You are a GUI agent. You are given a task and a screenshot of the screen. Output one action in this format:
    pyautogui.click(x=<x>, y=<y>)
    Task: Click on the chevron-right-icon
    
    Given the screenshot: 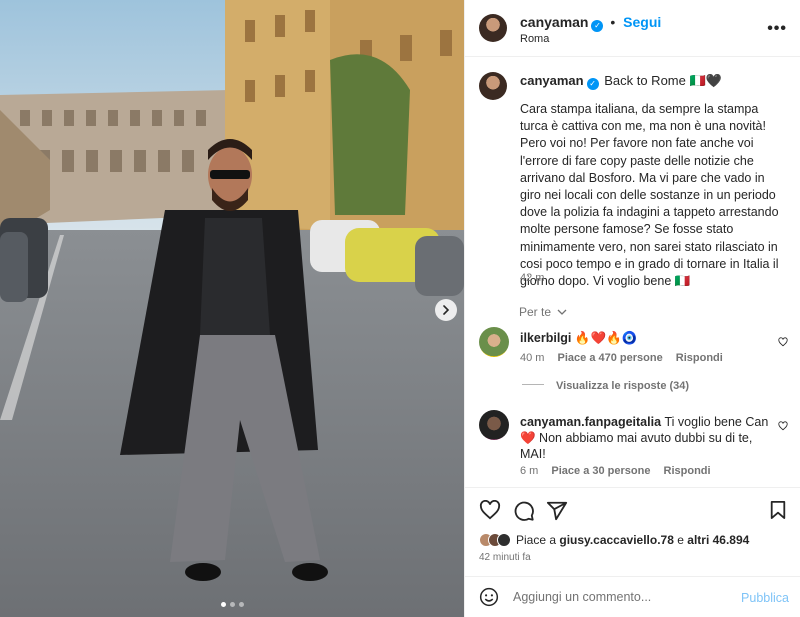 What is the action you would take?
    pyautogui.click(x=446, y=310)
    